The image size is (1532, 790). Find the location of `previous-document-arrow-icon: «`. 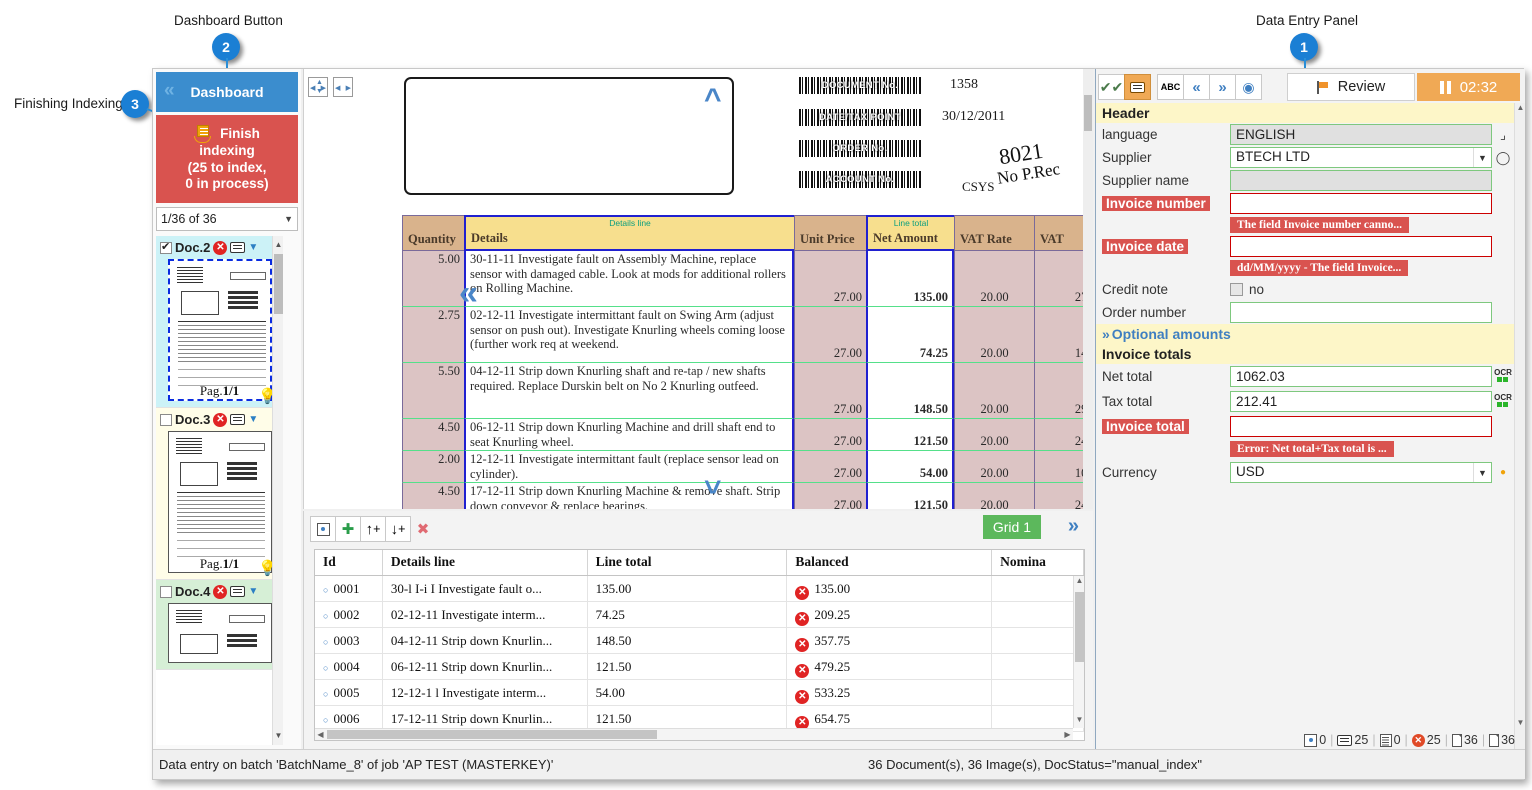

previous-document-arrow-icon: « is located at coordinates (468, 293).